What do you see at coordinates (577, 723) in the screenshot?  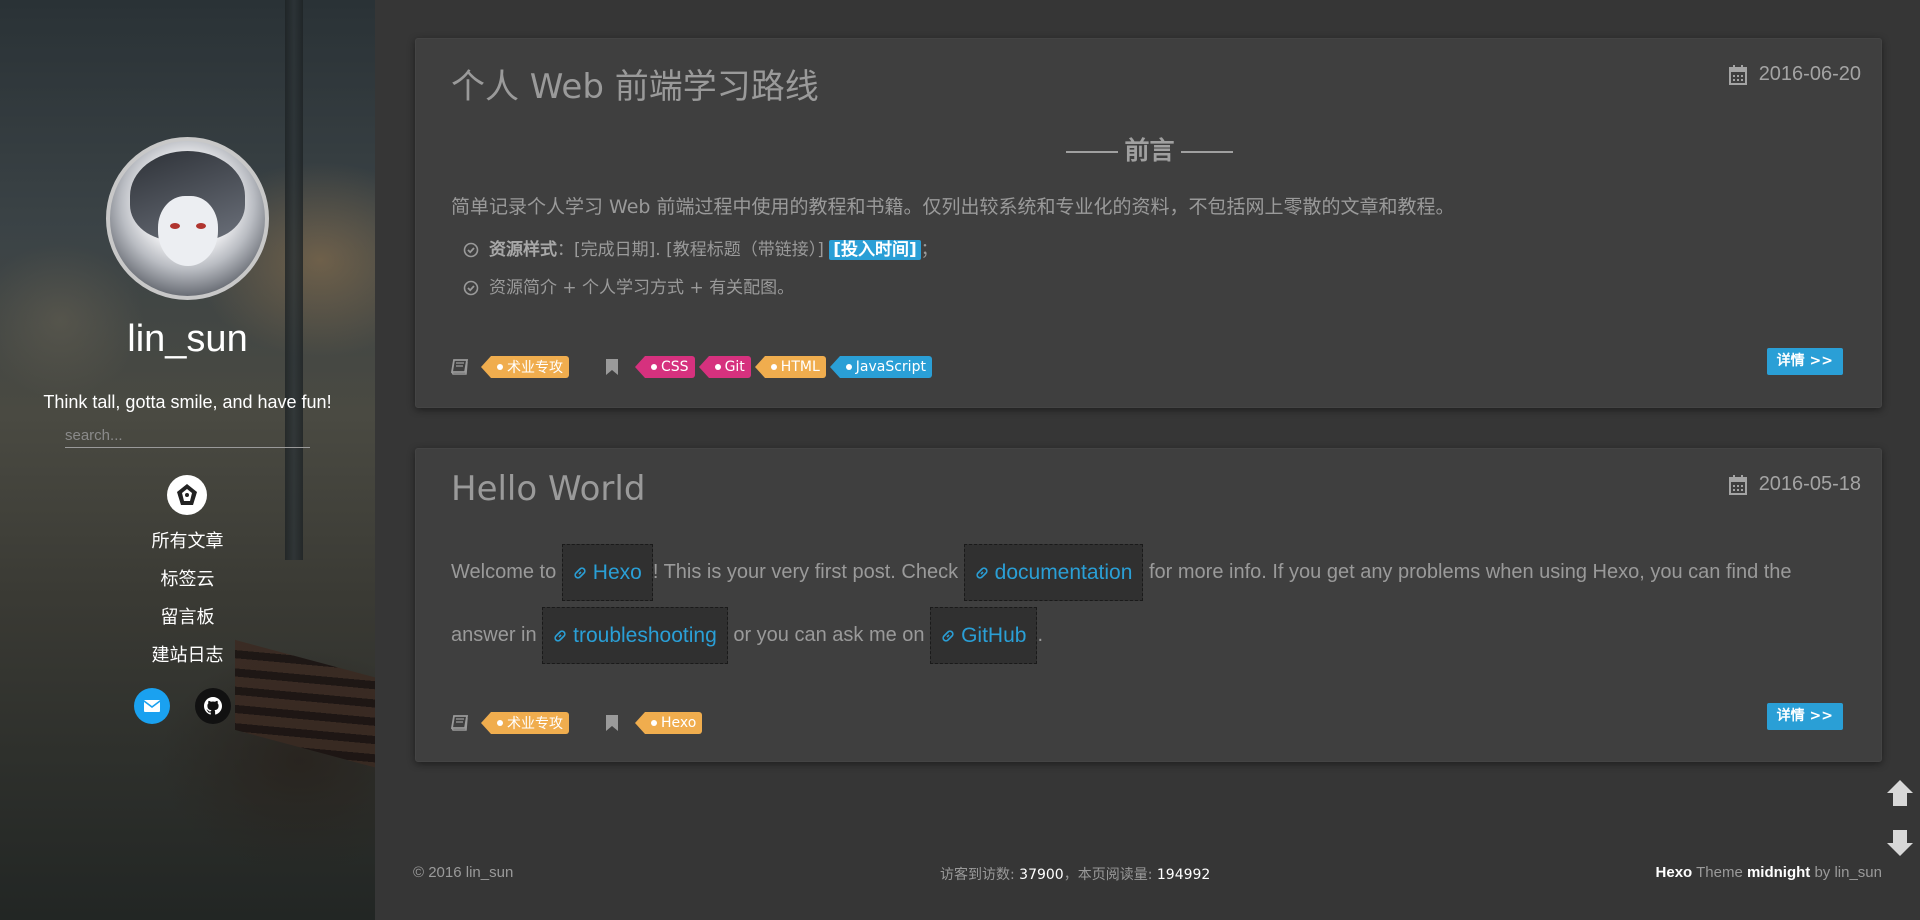 I see `post-meta: 术业专攻 Hexo` at bounding box center [577, 723].